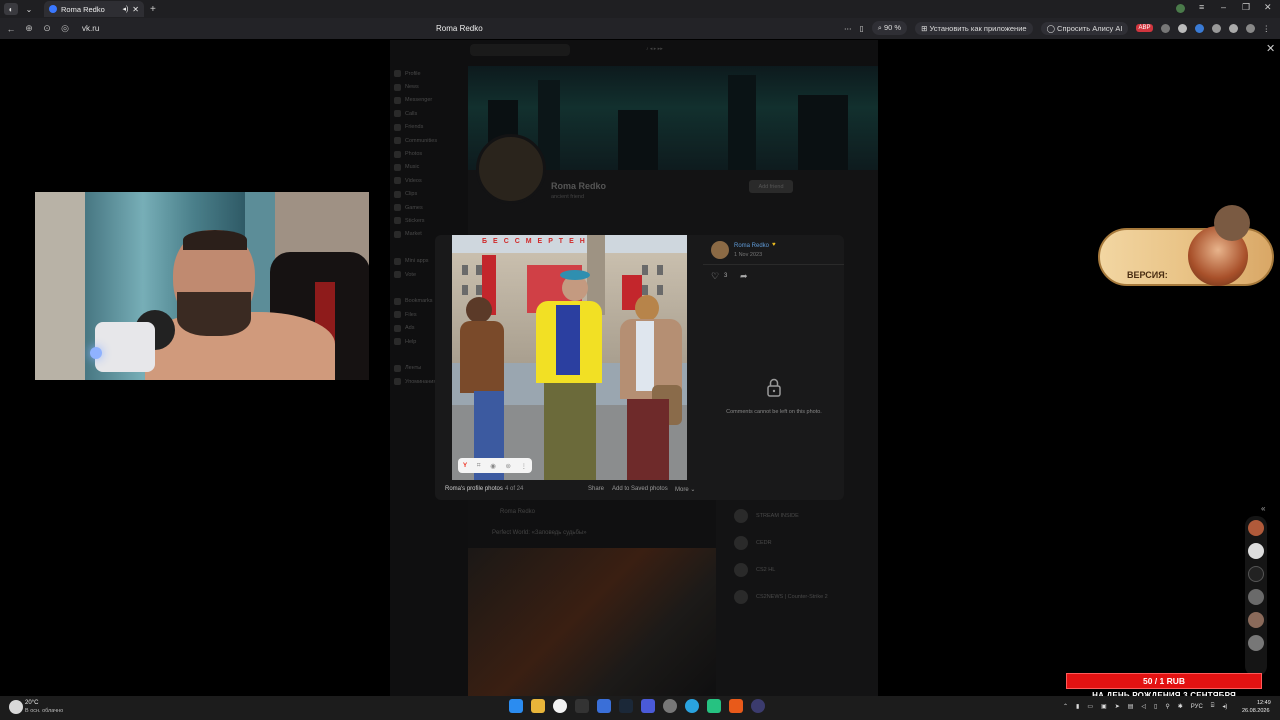 This screenshot has height=720, width=1280. Describe the element at coordinates (511, 169) in the screenshot. I see `profile-avatar` at that location.